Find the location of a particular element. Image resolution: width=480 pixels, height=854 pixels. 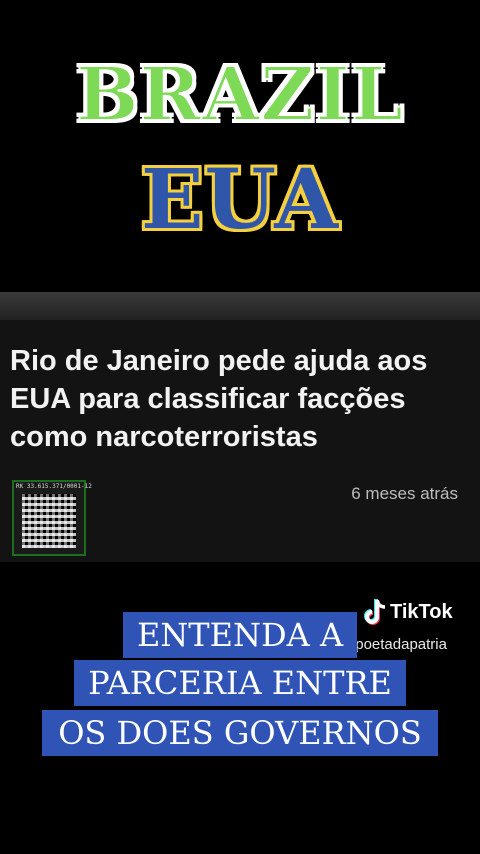

title-brazil: BRAZIL is located at coordinates (240, 95).